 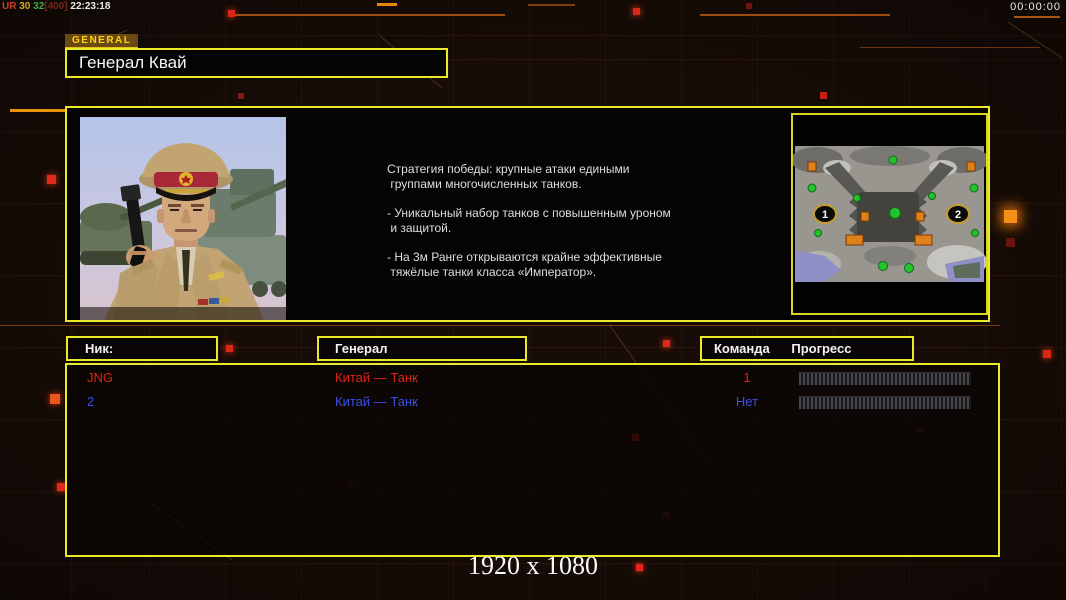 I want to click on debug-segment: [400], so click(x=57, y=6).